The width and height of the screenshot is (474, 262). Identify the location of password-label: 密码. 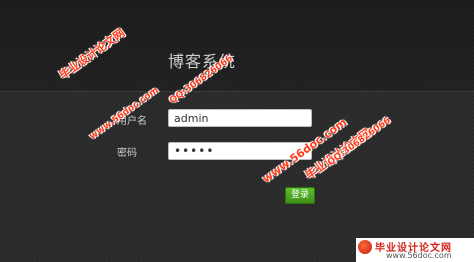
(127, 153).